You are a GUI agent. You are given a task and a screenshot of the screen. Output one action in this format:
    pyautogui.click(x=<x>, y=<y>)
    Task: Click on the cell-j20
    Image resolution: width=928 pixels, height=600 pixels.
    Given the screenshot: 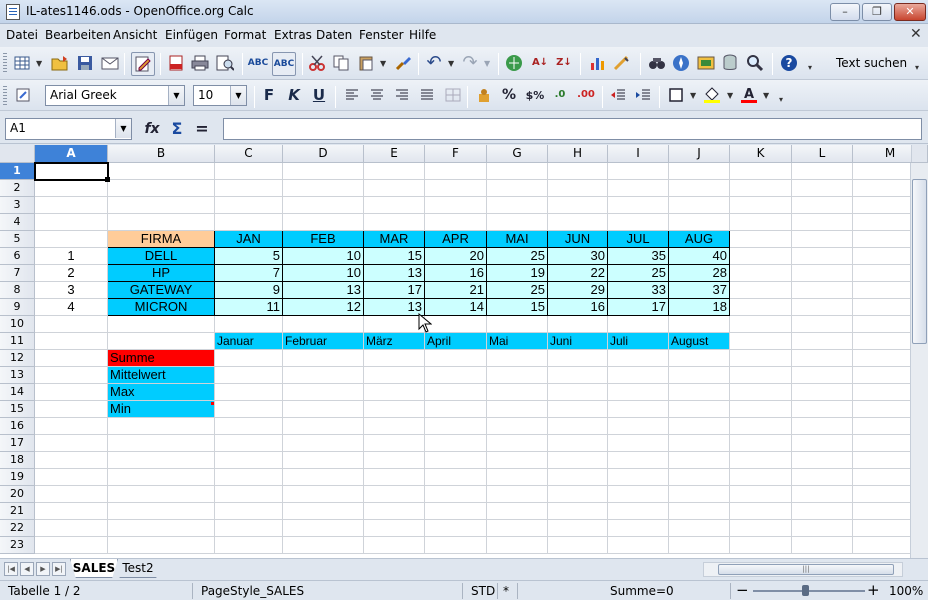 What is the action you would take?
    pyautogui.click(x=699, y=494)
    